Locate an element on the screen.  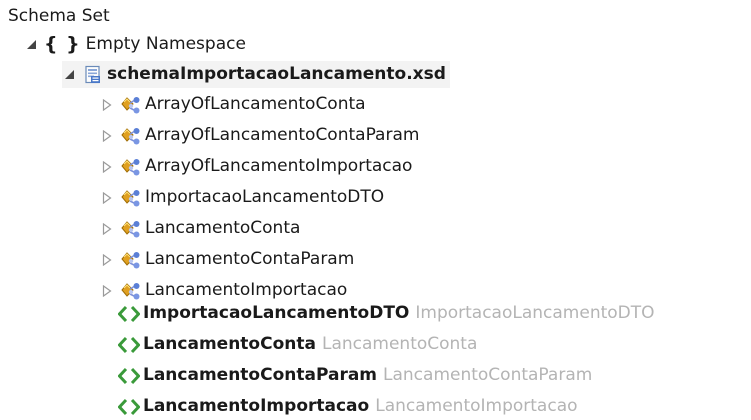
tree-node-complex-type: ArrayOfLancamentoContaParam is located at coordinates (259, 135).